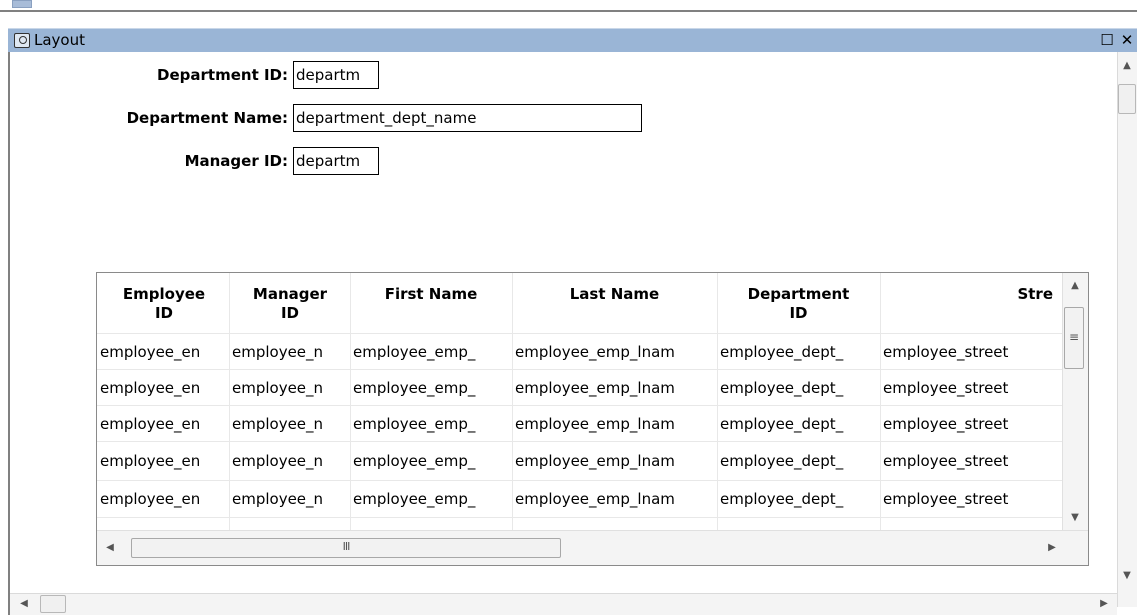  Describe the element at coordinates (59, 40) in the screenshot. I see `window-title: Layout` at that location.